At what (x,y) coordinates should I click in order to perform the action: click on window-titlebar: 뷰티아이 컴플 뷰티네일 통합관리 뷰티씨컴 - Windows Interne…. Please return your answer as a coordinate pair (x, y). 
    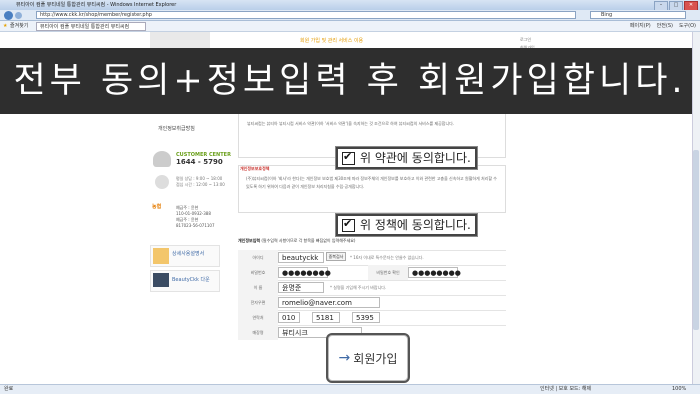
    Looking at the image, I should click on (350, 5).